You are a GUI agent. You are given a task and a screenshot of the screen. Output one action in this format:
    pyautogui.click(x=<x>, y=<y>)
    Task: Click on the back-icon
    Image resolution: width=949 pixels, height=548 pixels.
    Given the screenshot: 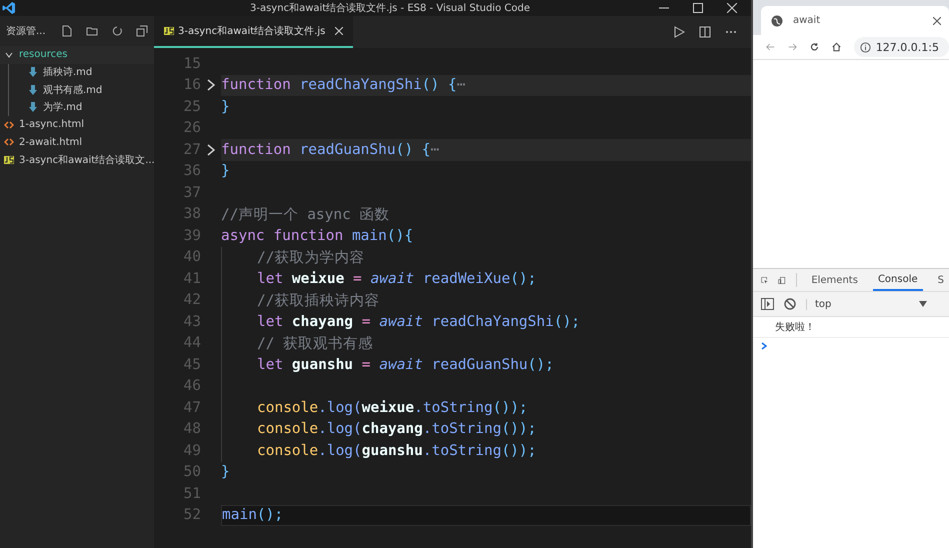 What is the action you would take?
    pyautogui.click(x=770, y=47)
    